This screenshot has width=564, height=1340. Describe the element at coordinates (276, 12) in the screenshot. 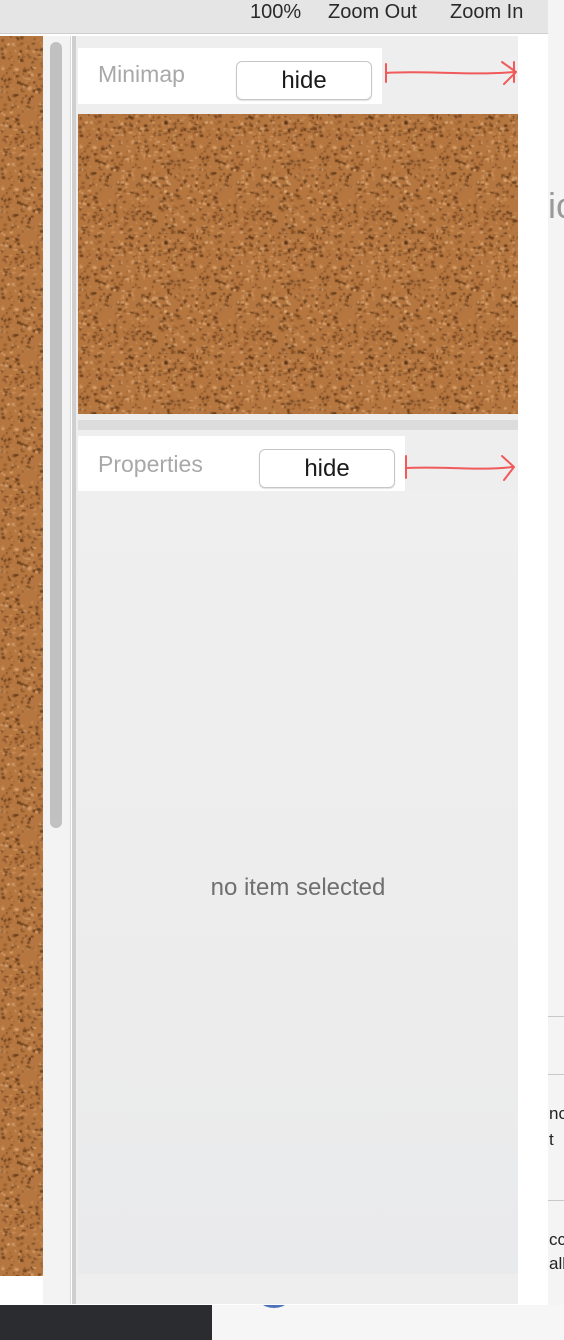

I see `zoom-level-readout: 100%` at that location.